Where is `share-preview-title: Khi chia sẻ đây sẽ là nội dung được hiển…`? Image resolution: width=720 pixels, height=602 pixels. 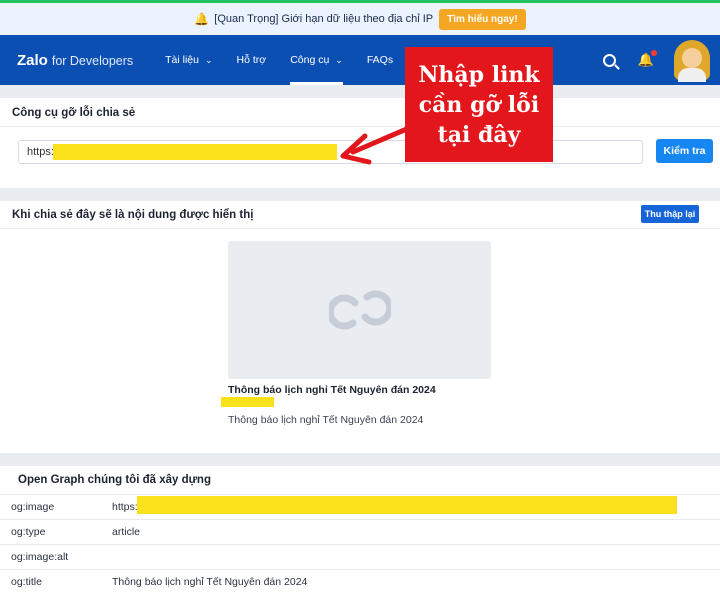
share-preview-title: Khi chia sẻ đây sẽ là nội dung được hiển… is located at coordinates (133, 215).